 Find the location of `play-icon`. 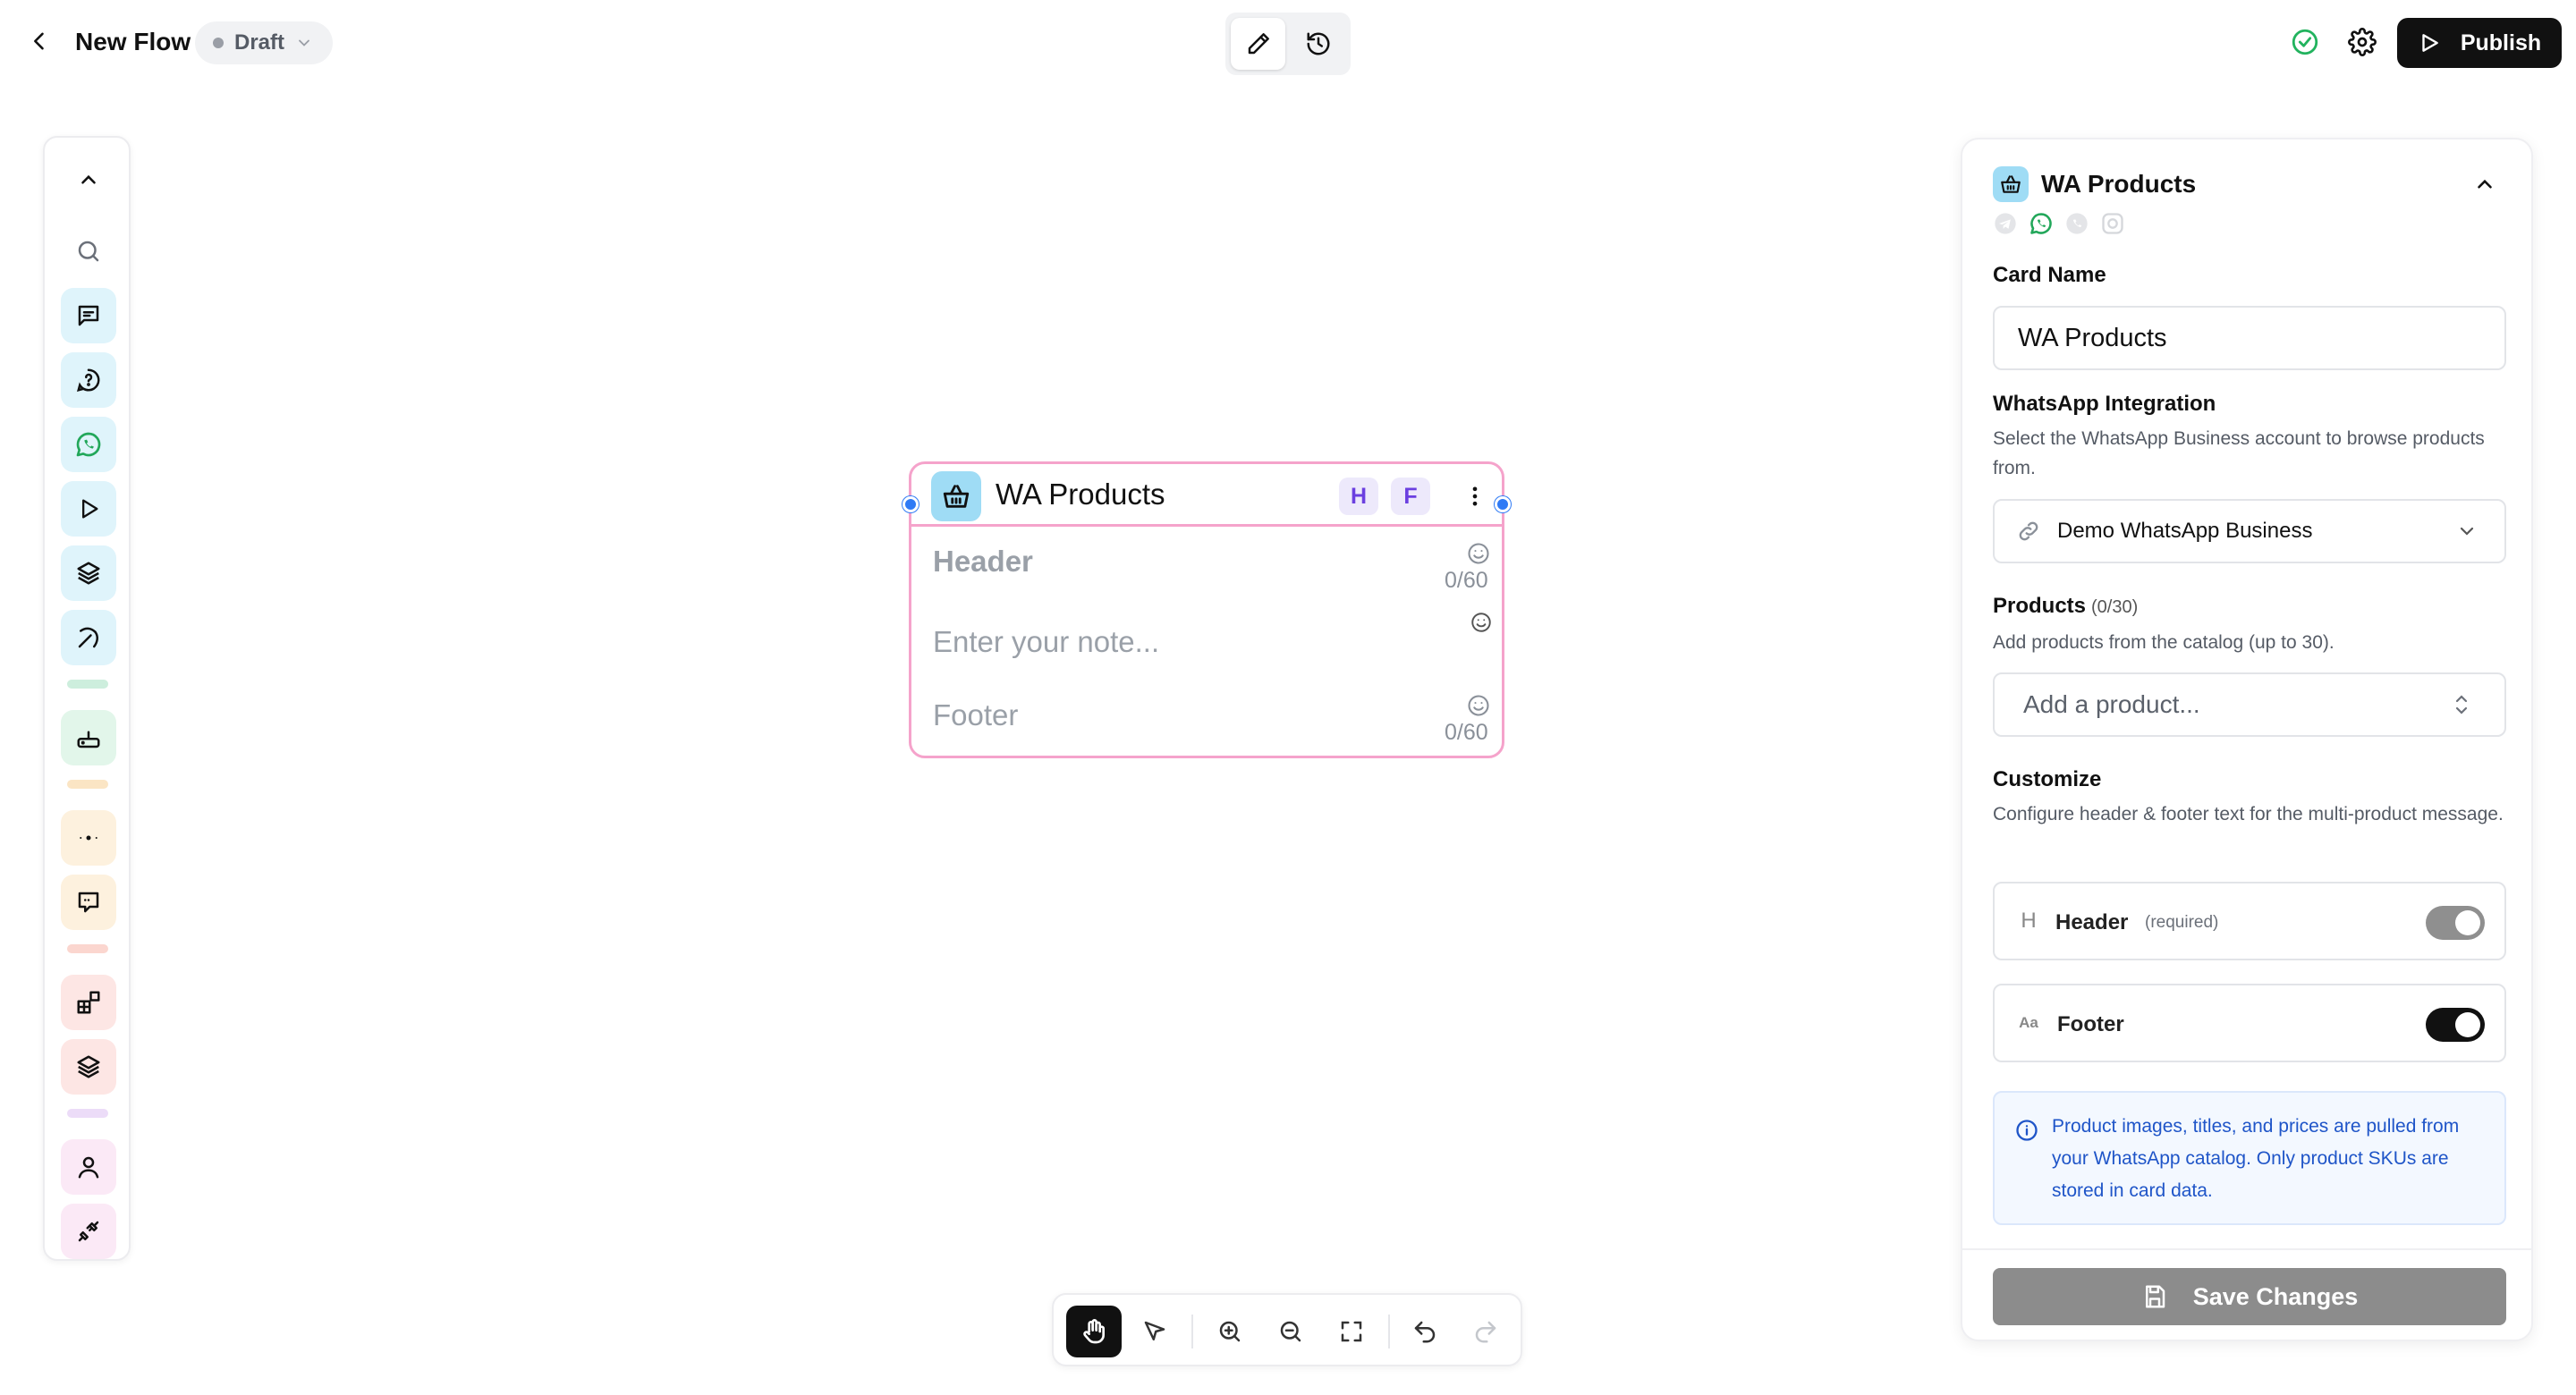

play-icon is located at coordinates (90, 509).